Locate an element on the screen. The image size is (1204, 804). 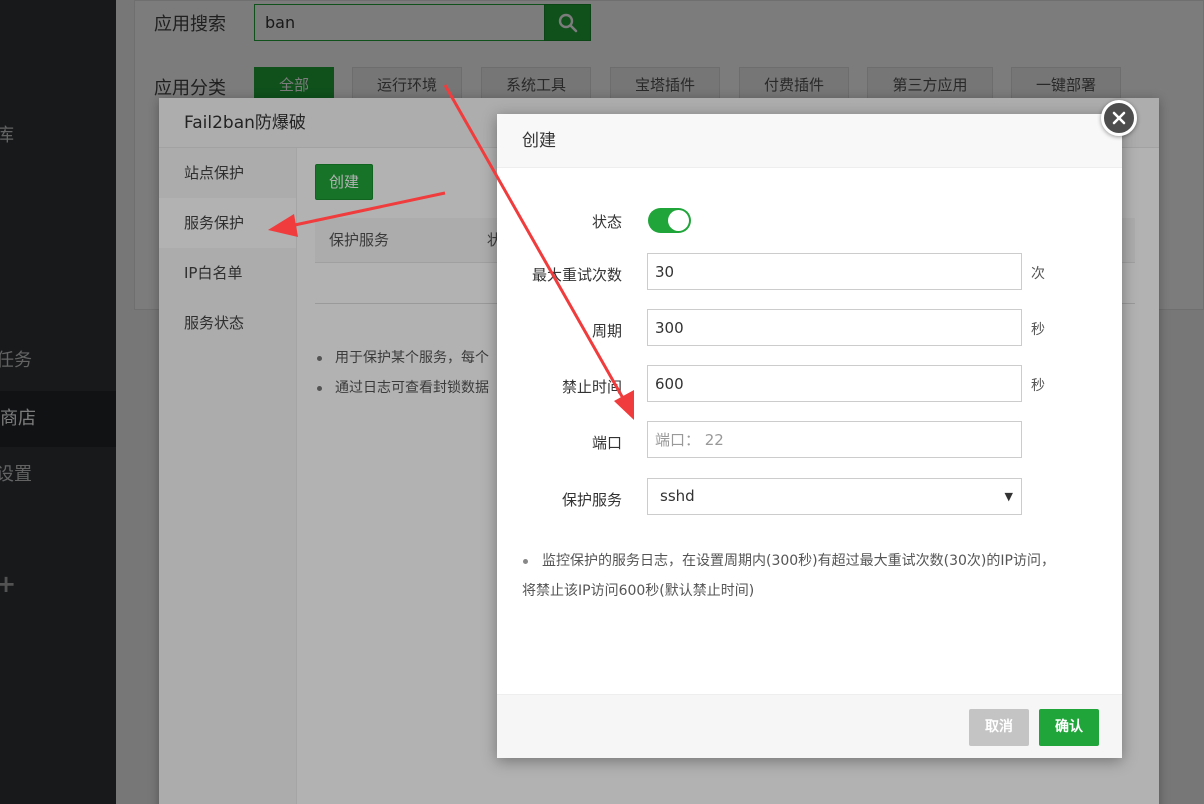
service-select-value: sshd is located at coordinates (677, 496).